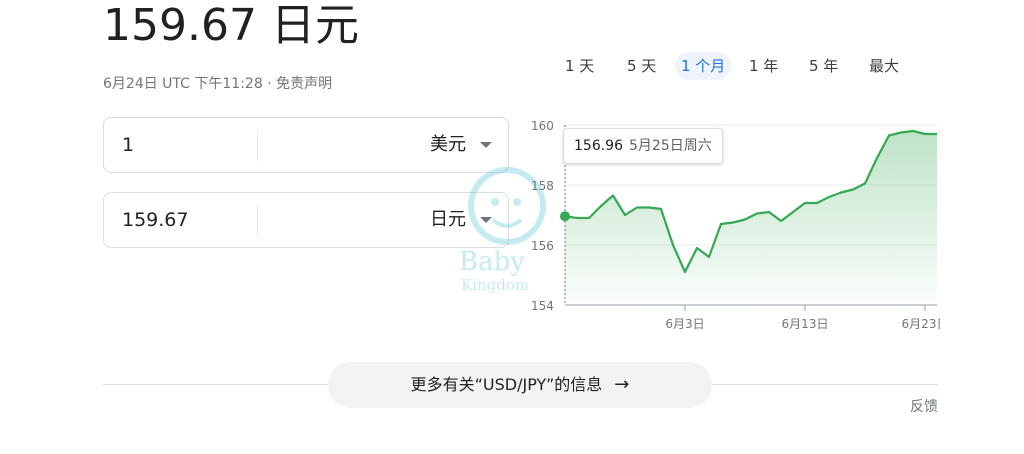 The image size is (1024, 454). I want to click on x-tick-label: 6月23日, so click(921, 324).